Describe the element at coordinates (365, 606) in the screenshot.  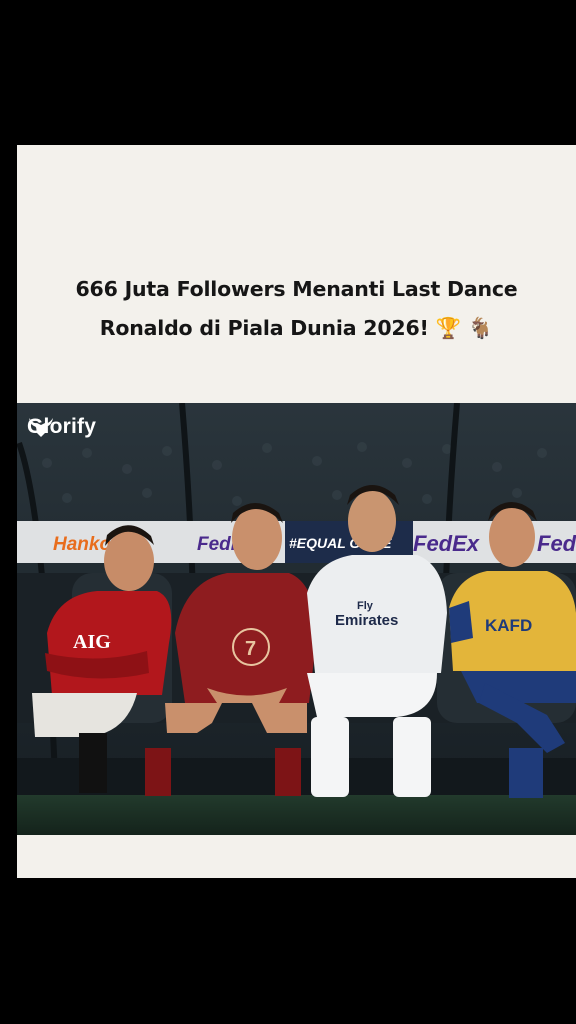
I see `jersey-sponsor-fly: Fly` at that location.